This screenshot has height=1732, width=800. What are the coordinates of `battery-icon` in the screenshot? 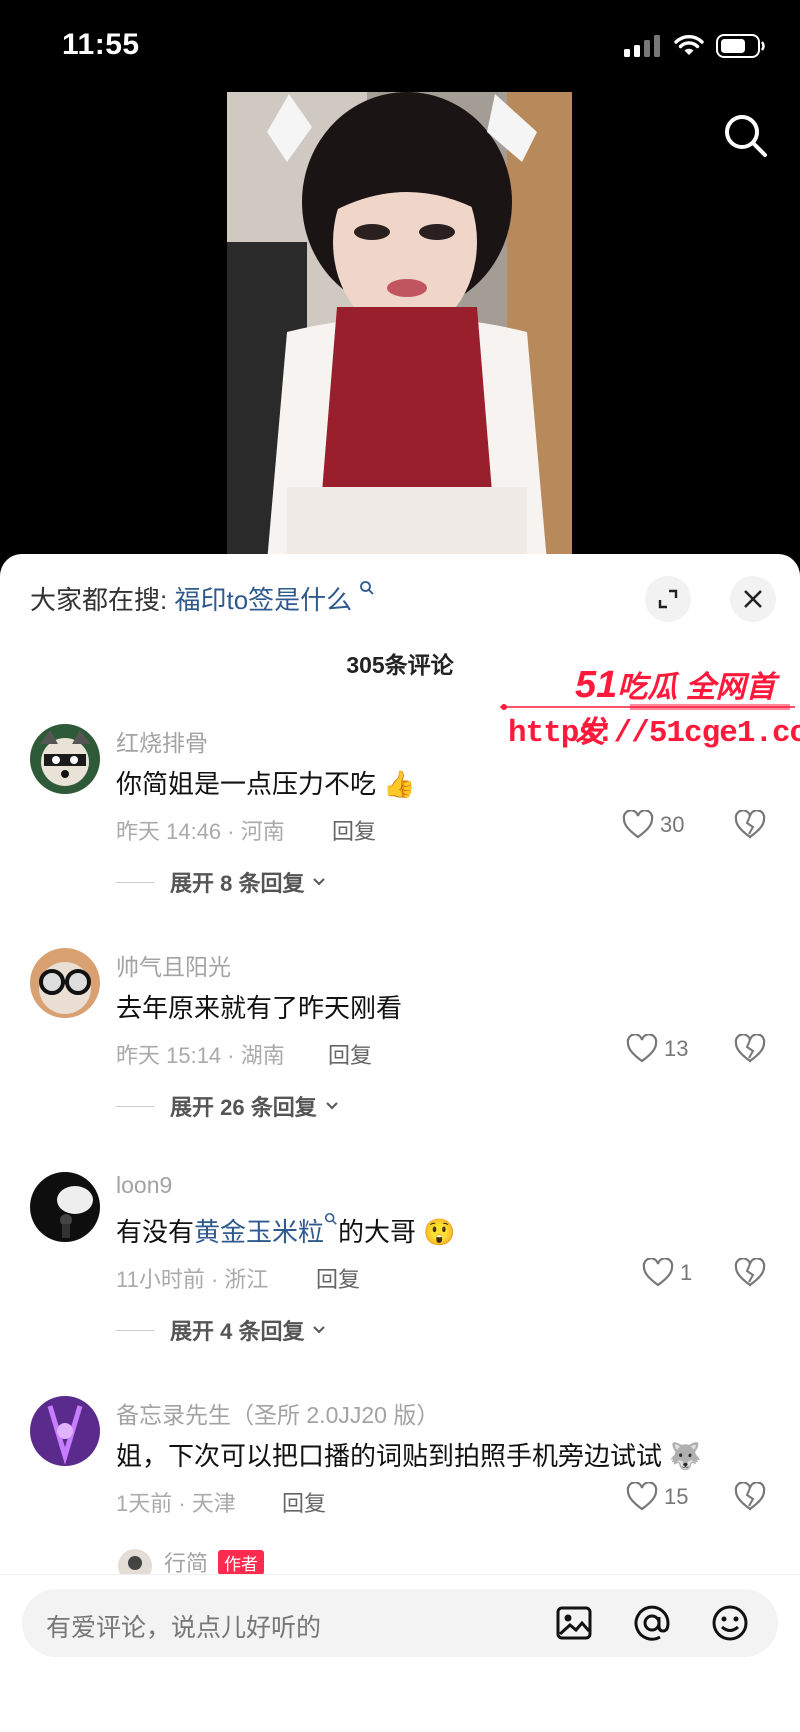 It's located at (740, 46).